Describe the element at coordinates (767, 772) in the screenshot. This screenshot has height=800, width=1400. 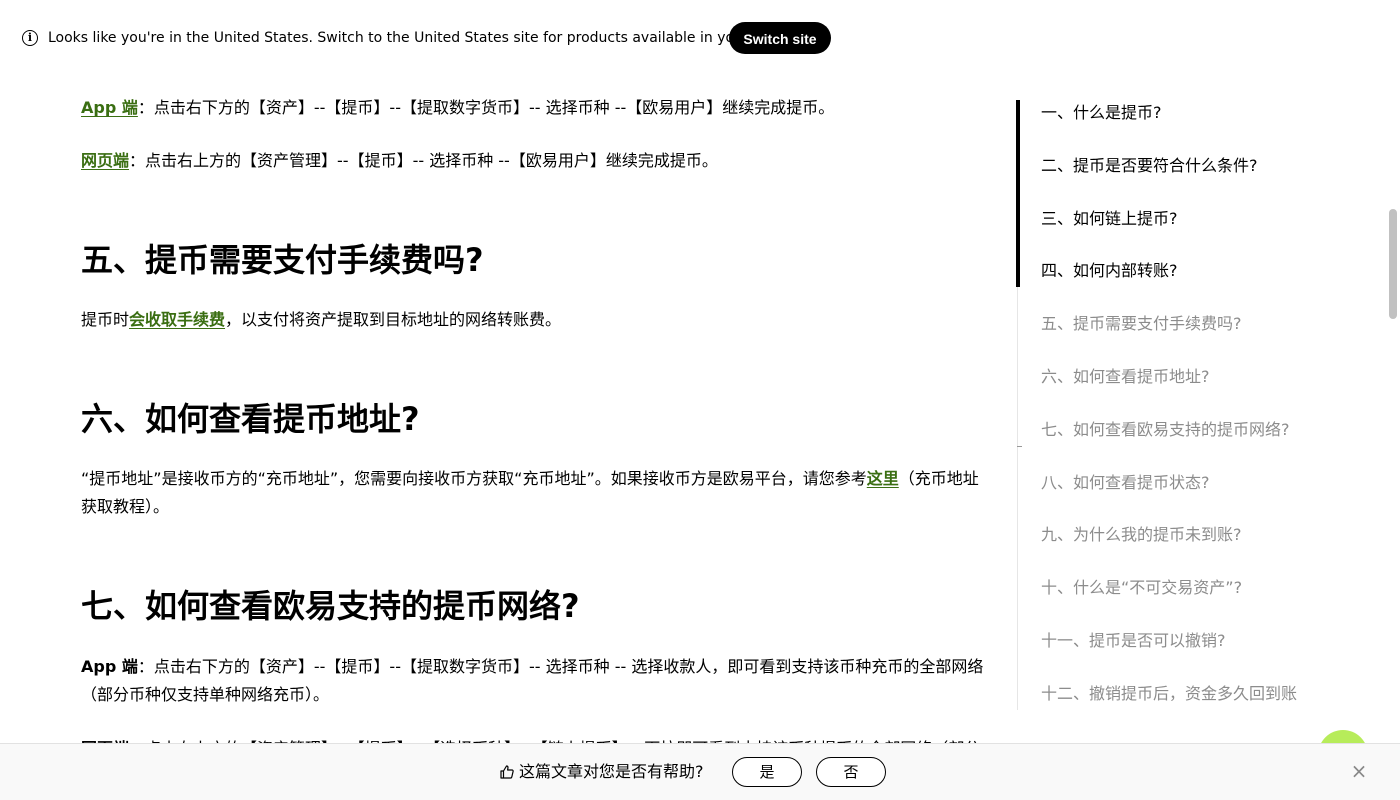
I see `feedback-yes-button: 是` at that location.